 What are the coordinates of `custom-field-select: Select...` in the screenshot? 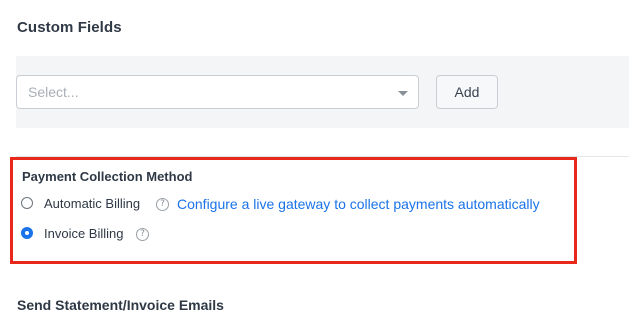 It's located at (217, 92).